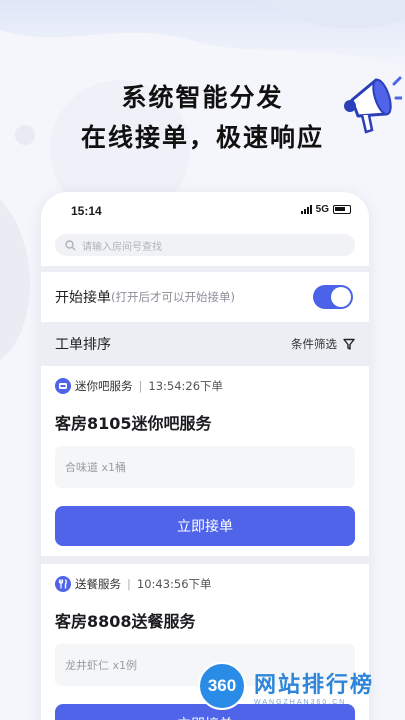 This screenshot has width=405, height=720. What do you see at coordinates (98, 584) in the screenshot?
I see `service-type: 送餐服务` at bounding box center [98, 584].